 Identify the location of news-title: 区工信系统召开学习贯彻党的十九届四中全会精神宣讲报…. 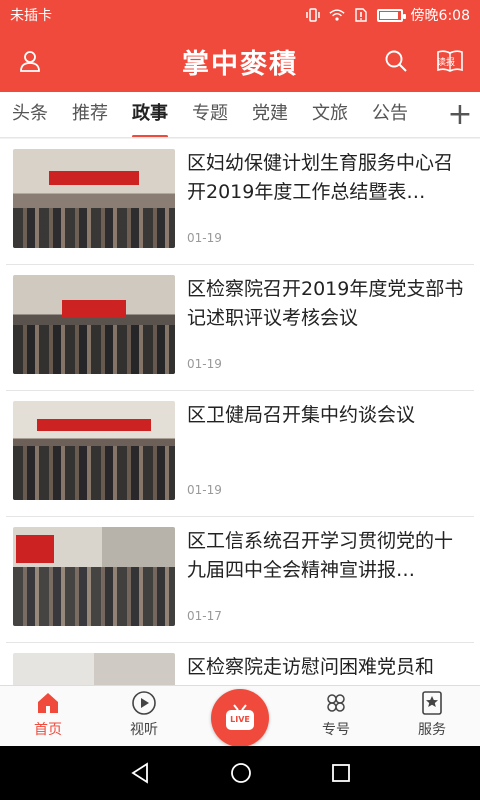
(320, 555).